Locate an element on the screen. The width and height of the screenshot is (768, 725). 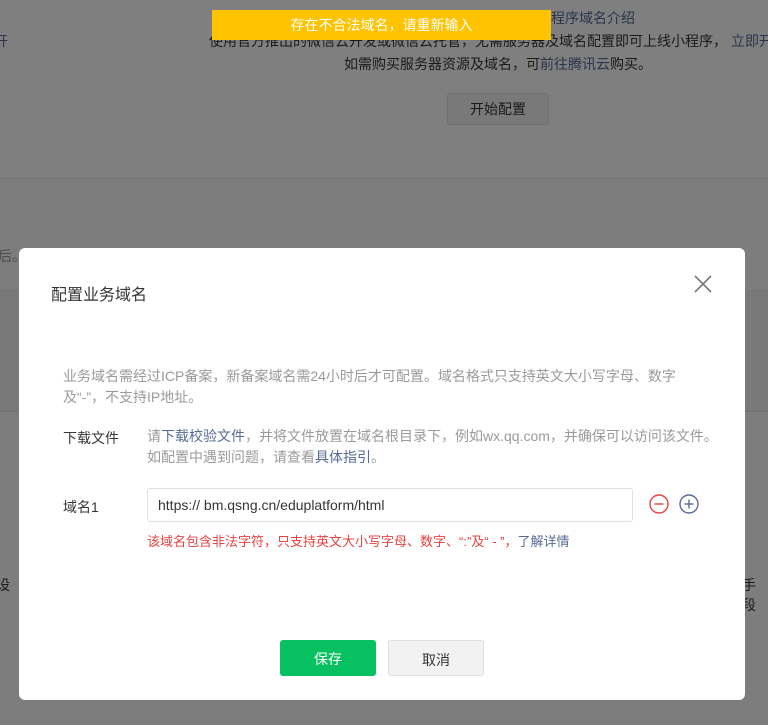
download-prefix: 请 is located at coordinates (154, 436).